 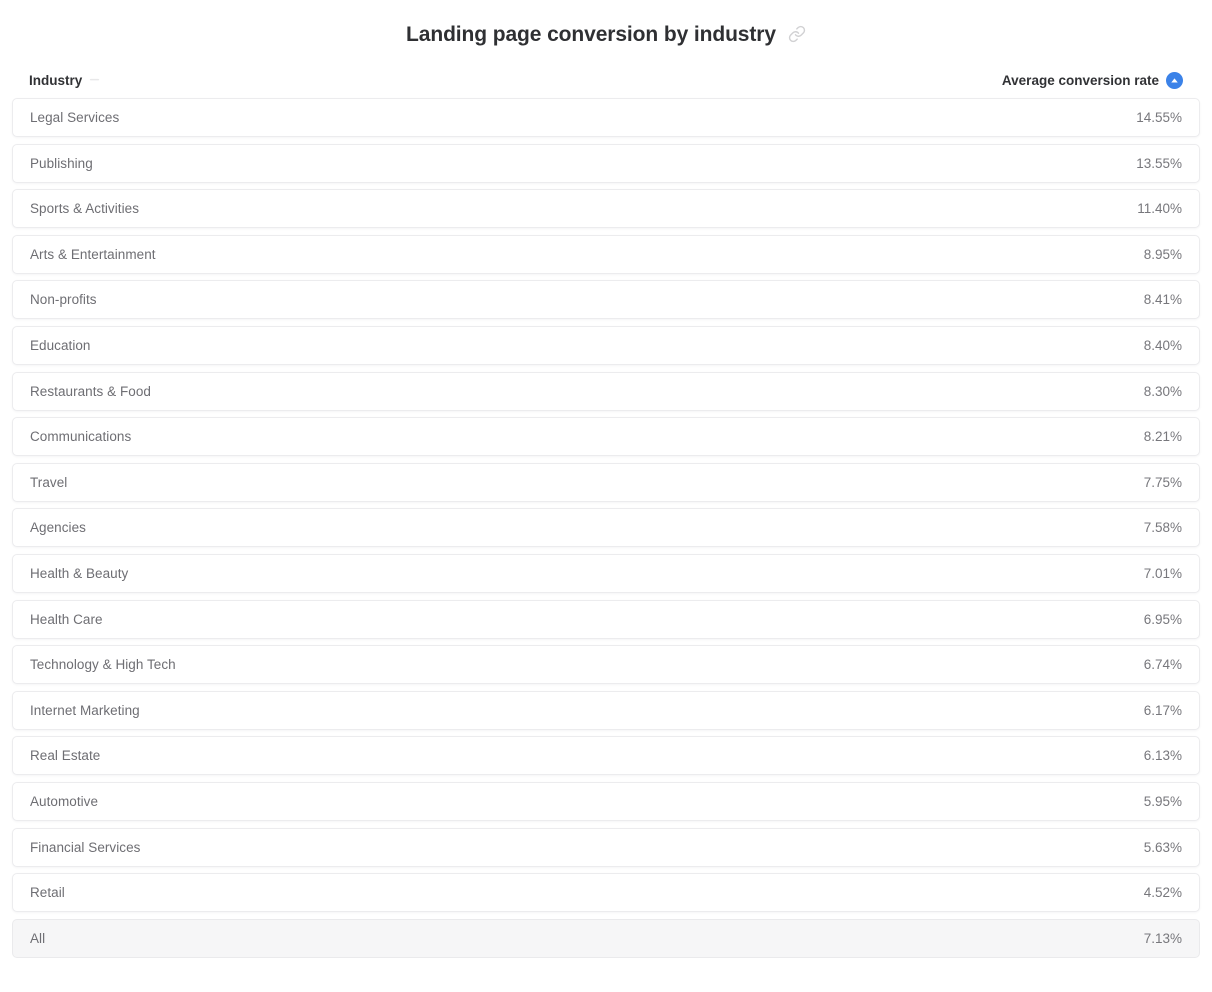 What do you see at coordinates (1162, 938) in the screenshot?
I see `cell-conversion-rate: 7.13%` at bounding box center [1162, 938].